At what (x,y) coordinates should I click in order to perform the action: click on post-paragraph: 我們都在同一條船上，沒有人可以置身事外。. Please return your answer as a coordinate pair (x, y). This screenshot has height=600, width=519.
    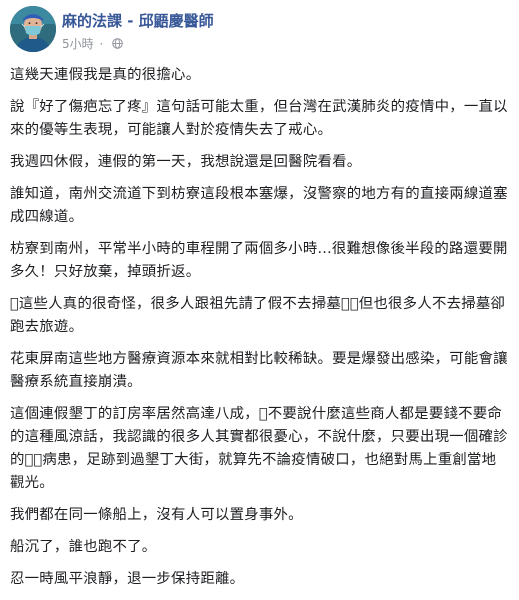
    Looking at the image, I should click on (156, 515).